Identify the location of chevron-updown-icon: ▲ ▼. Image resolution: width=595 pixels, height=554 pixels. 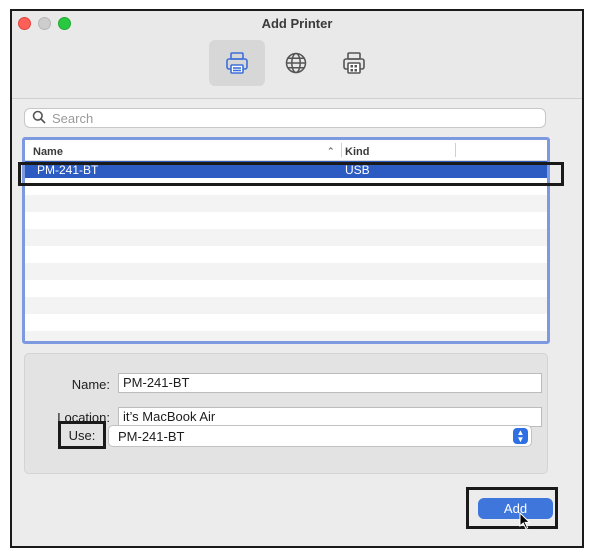
(520, 436).